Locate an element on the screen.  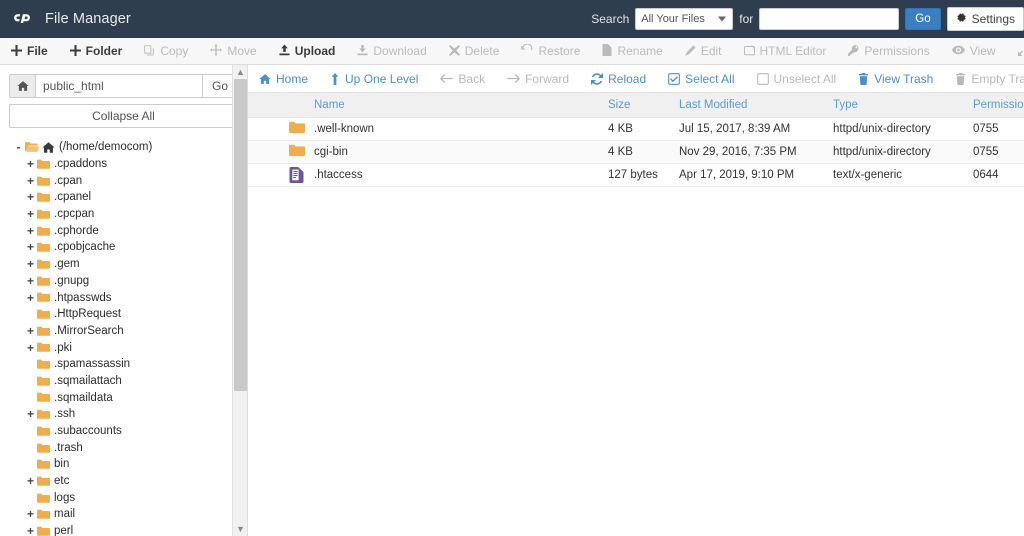
tree-vertical-scrollbar: ▲ ▼ is located at coordinates (239, 300).